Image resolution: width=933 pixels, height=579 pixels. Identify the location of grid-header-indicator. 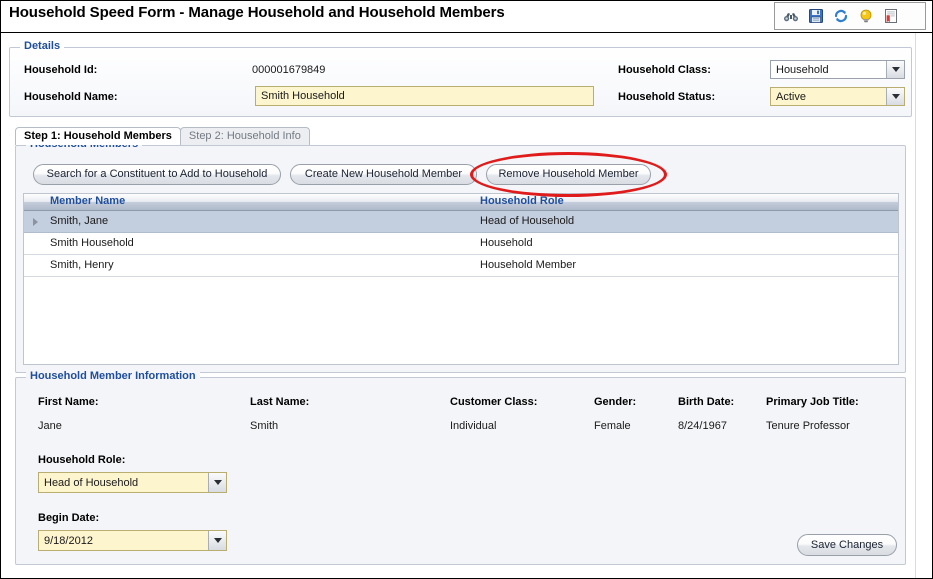
(35, 202).